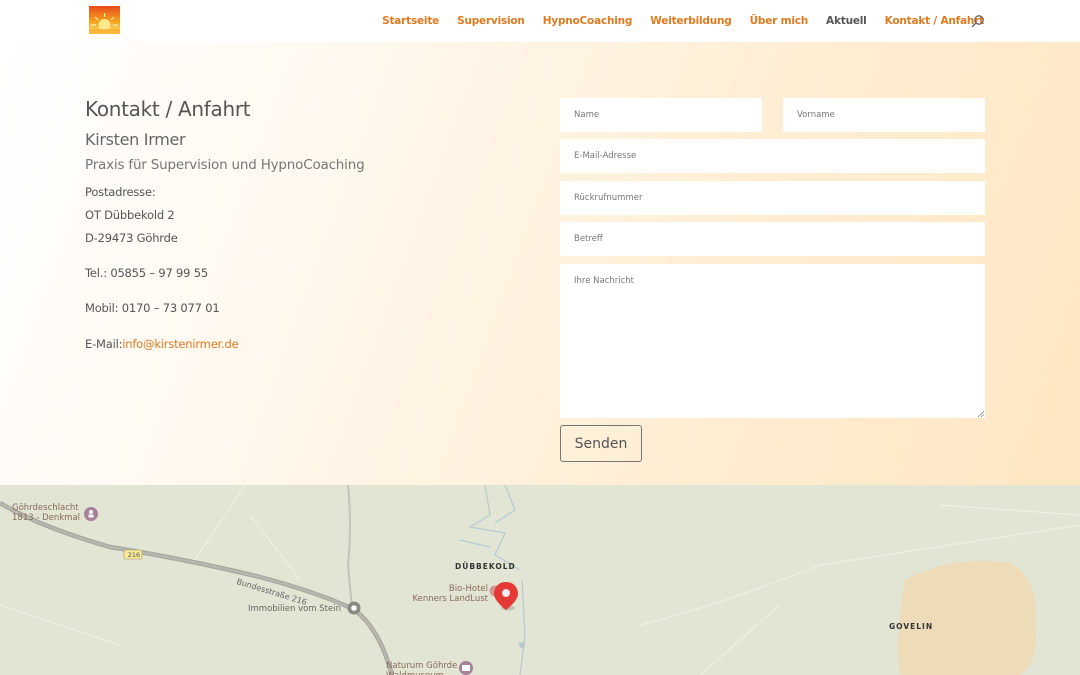 The height and width of the screenshot is (675, 1080). What do you see at coordinates (131, 238) in the screenshot?
I see `address-city: D-29473 Göhrde` at bounding box center [131, 238].